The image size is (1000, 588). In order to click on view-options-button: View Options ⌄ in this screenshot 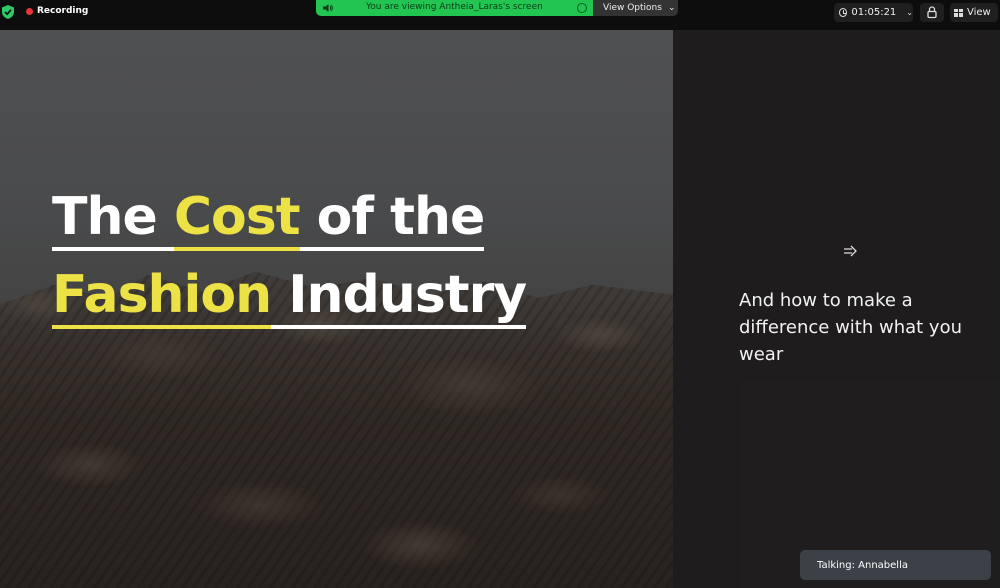, I will do `click(635, 8)`.